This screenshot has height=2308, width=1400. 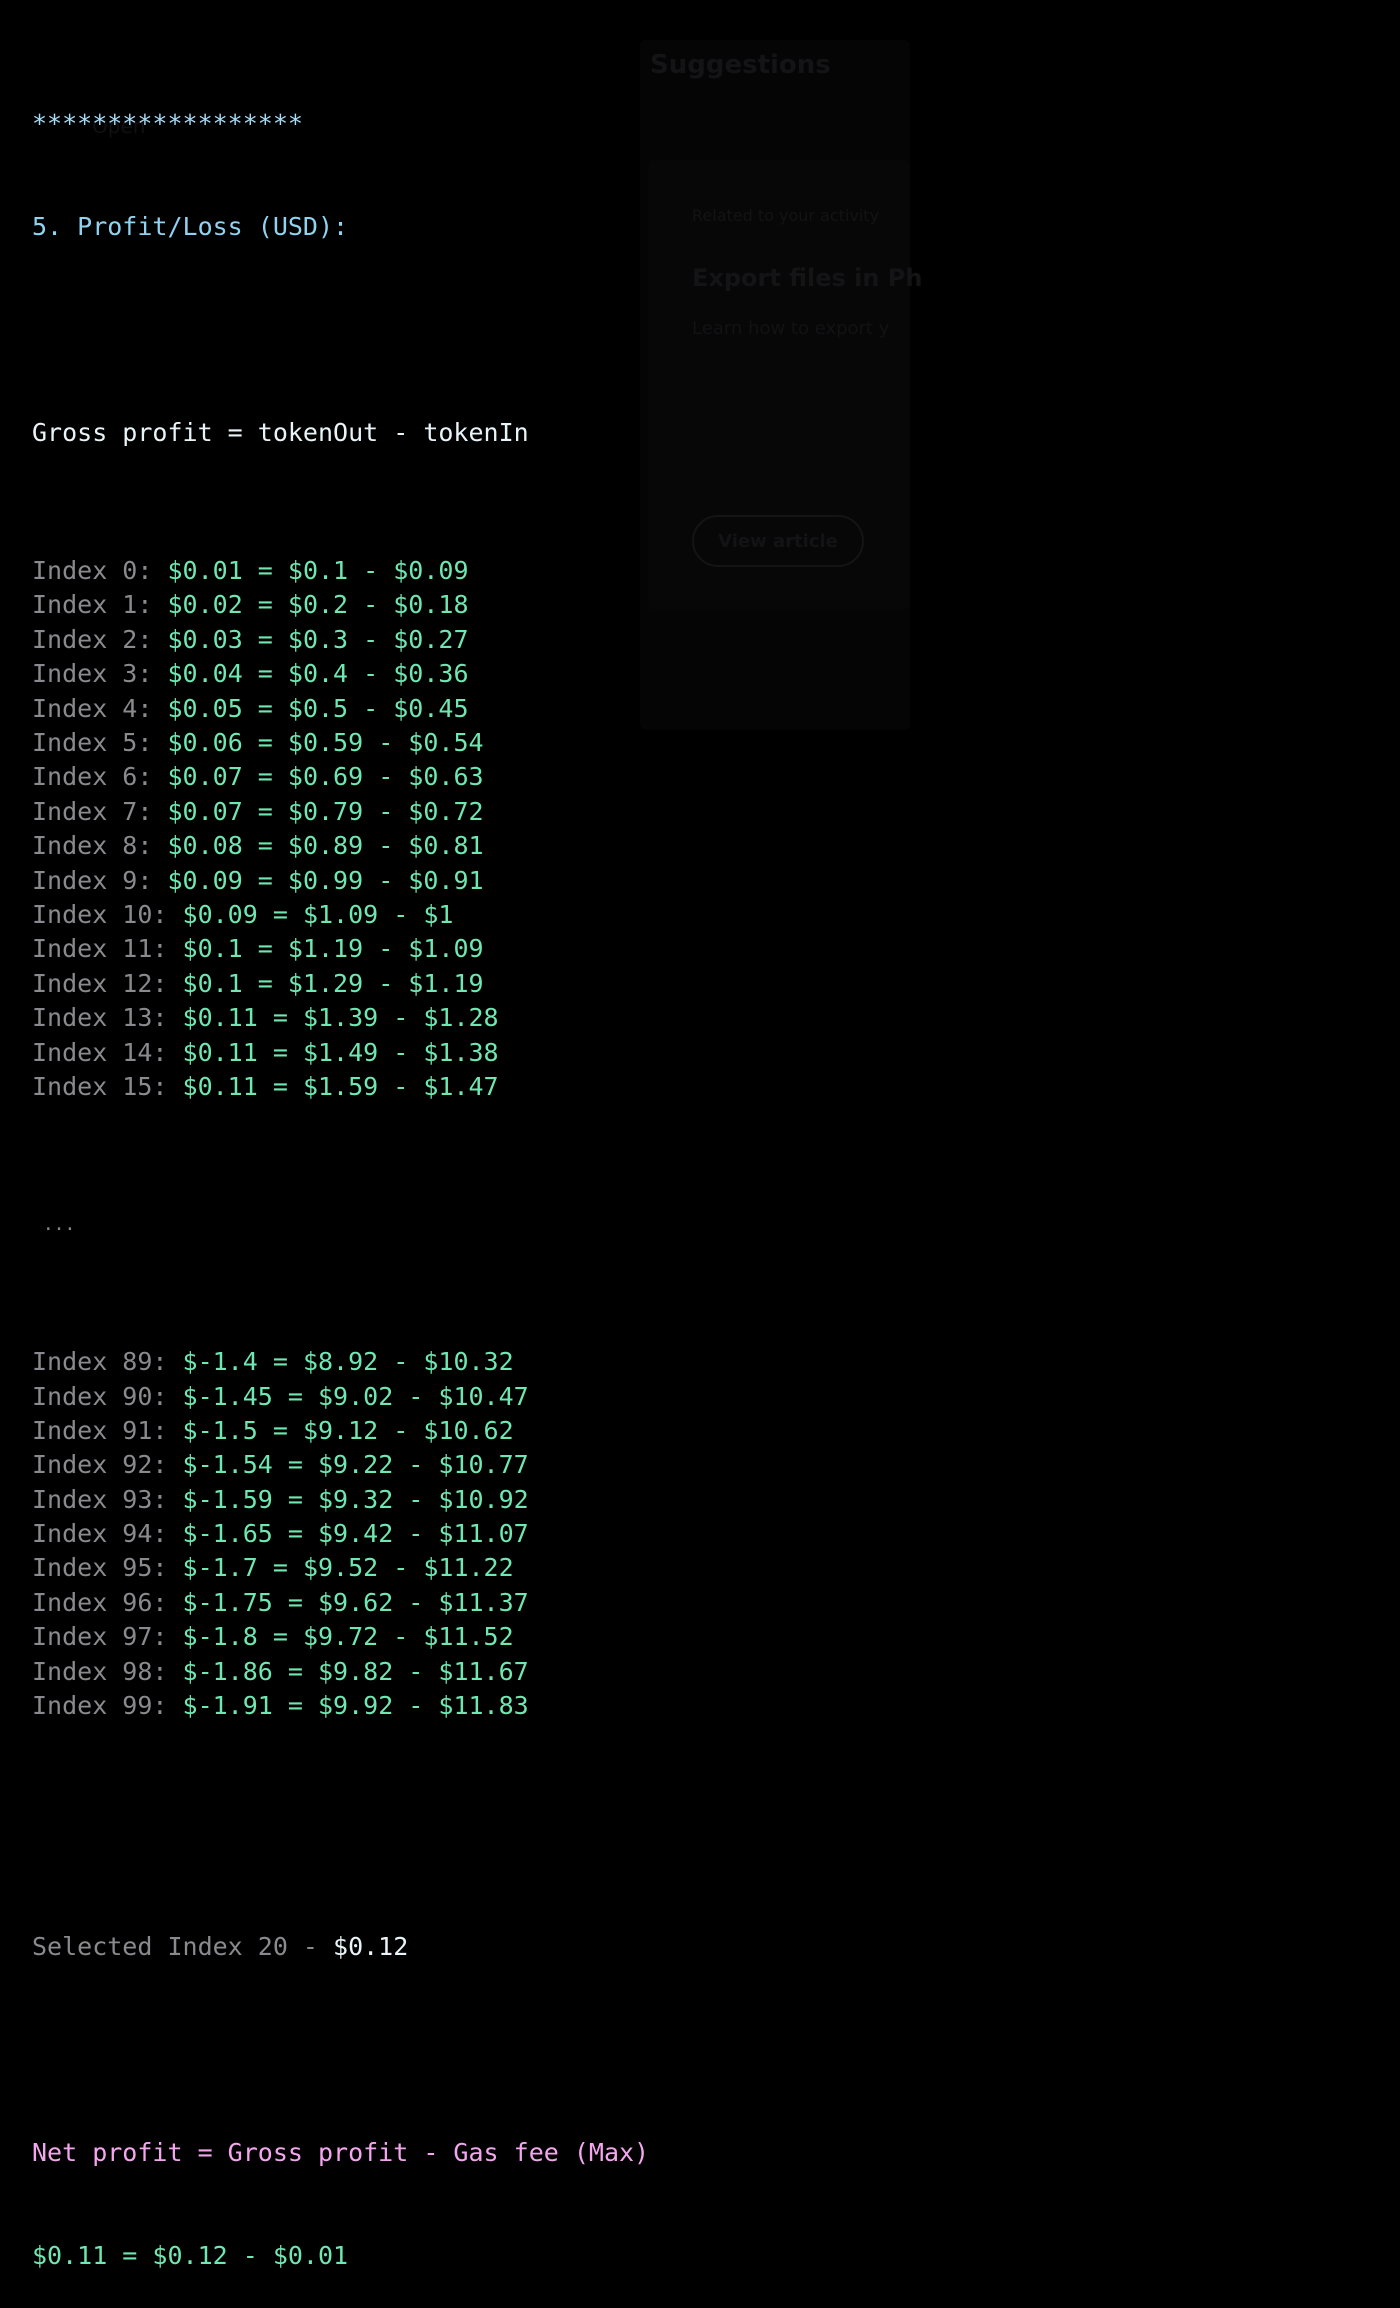 I want to click on index-row: Index 11: $0.1 = $1.19 - $1.09, so click(x=340, y=949).